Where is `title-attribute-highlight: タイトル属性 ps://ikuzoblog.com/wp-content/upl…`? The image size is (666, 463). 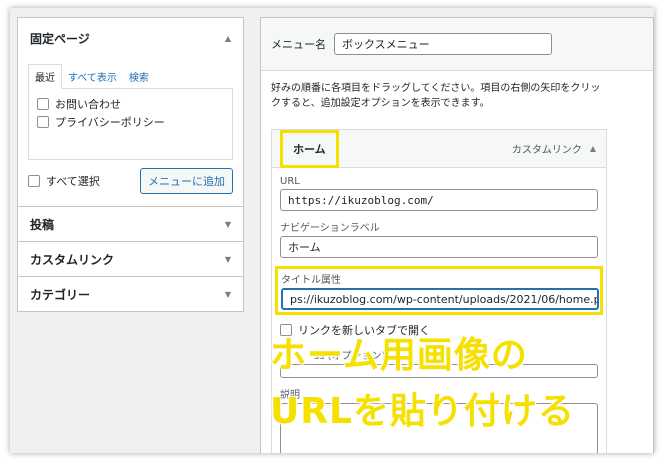 title-attribute-highlight: タイトル属性 ps://ikuzoblog.com/wp-content/upl… is located at coordinates (439, 290).